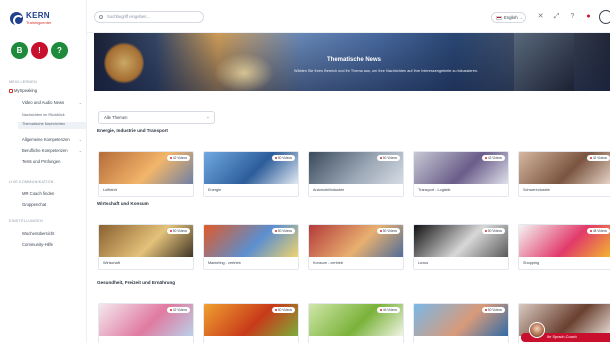 This screenshot has width=610, height=343. Describe the element at coordinates (43, 115) in the screenshot. I see `sidebar-sub-news-review: Nachrichten im Rückblick` at that location.